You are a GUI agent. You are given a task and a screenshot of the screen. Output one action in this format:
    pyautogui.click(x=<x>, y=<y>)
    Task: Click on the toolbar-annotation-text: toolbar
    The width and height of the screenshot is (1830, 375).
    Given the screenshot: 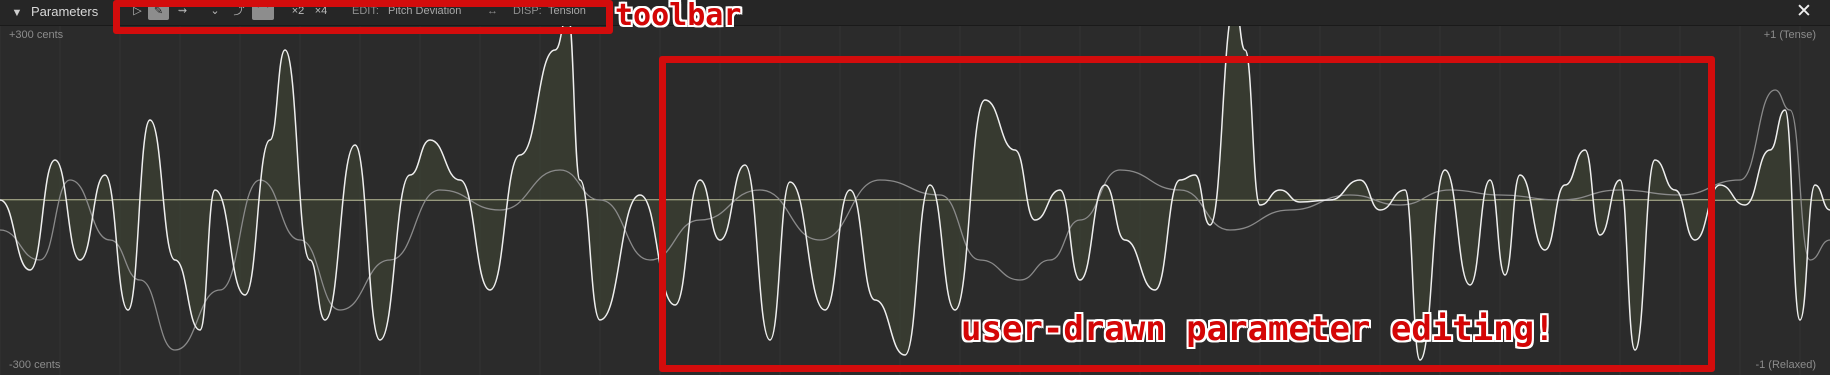 What is the action you would take?
    pyautogui.click(x=678, y=16)
    